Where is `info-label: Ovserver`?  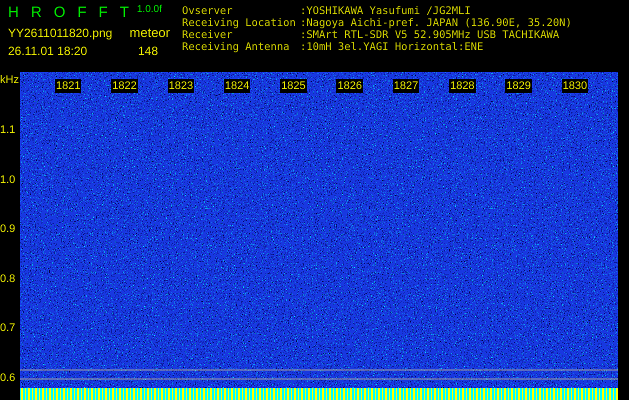 info-label: Ovserver is located at coordinates (208, 11).